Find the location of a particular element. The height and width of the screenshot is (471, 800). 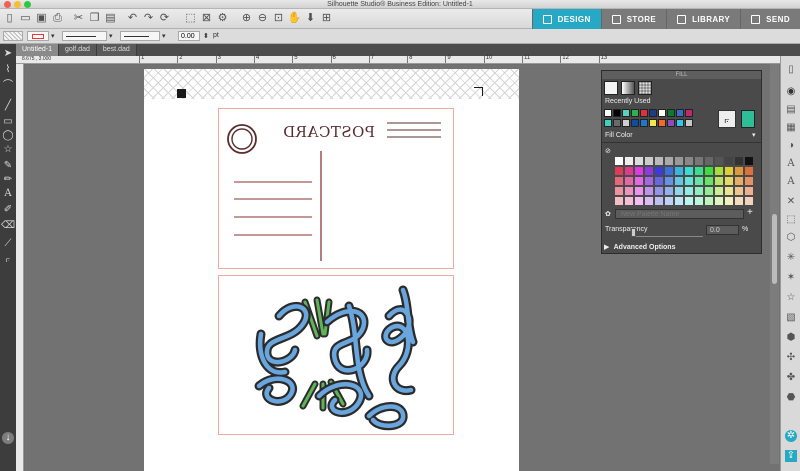

selected-color-swatch is located at coordinates (748, 119).